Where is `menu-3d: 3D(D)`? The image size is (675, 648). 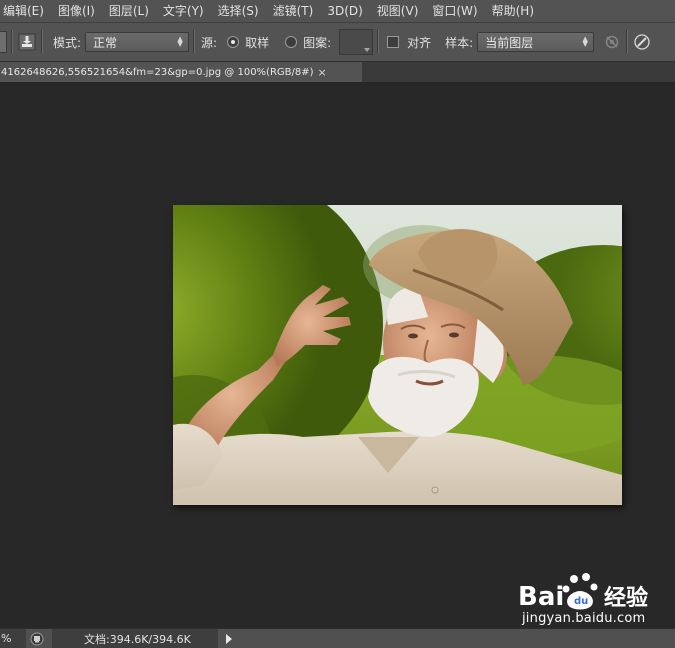 menu-3d: 3D(D) is located at coordinates (344, 11).